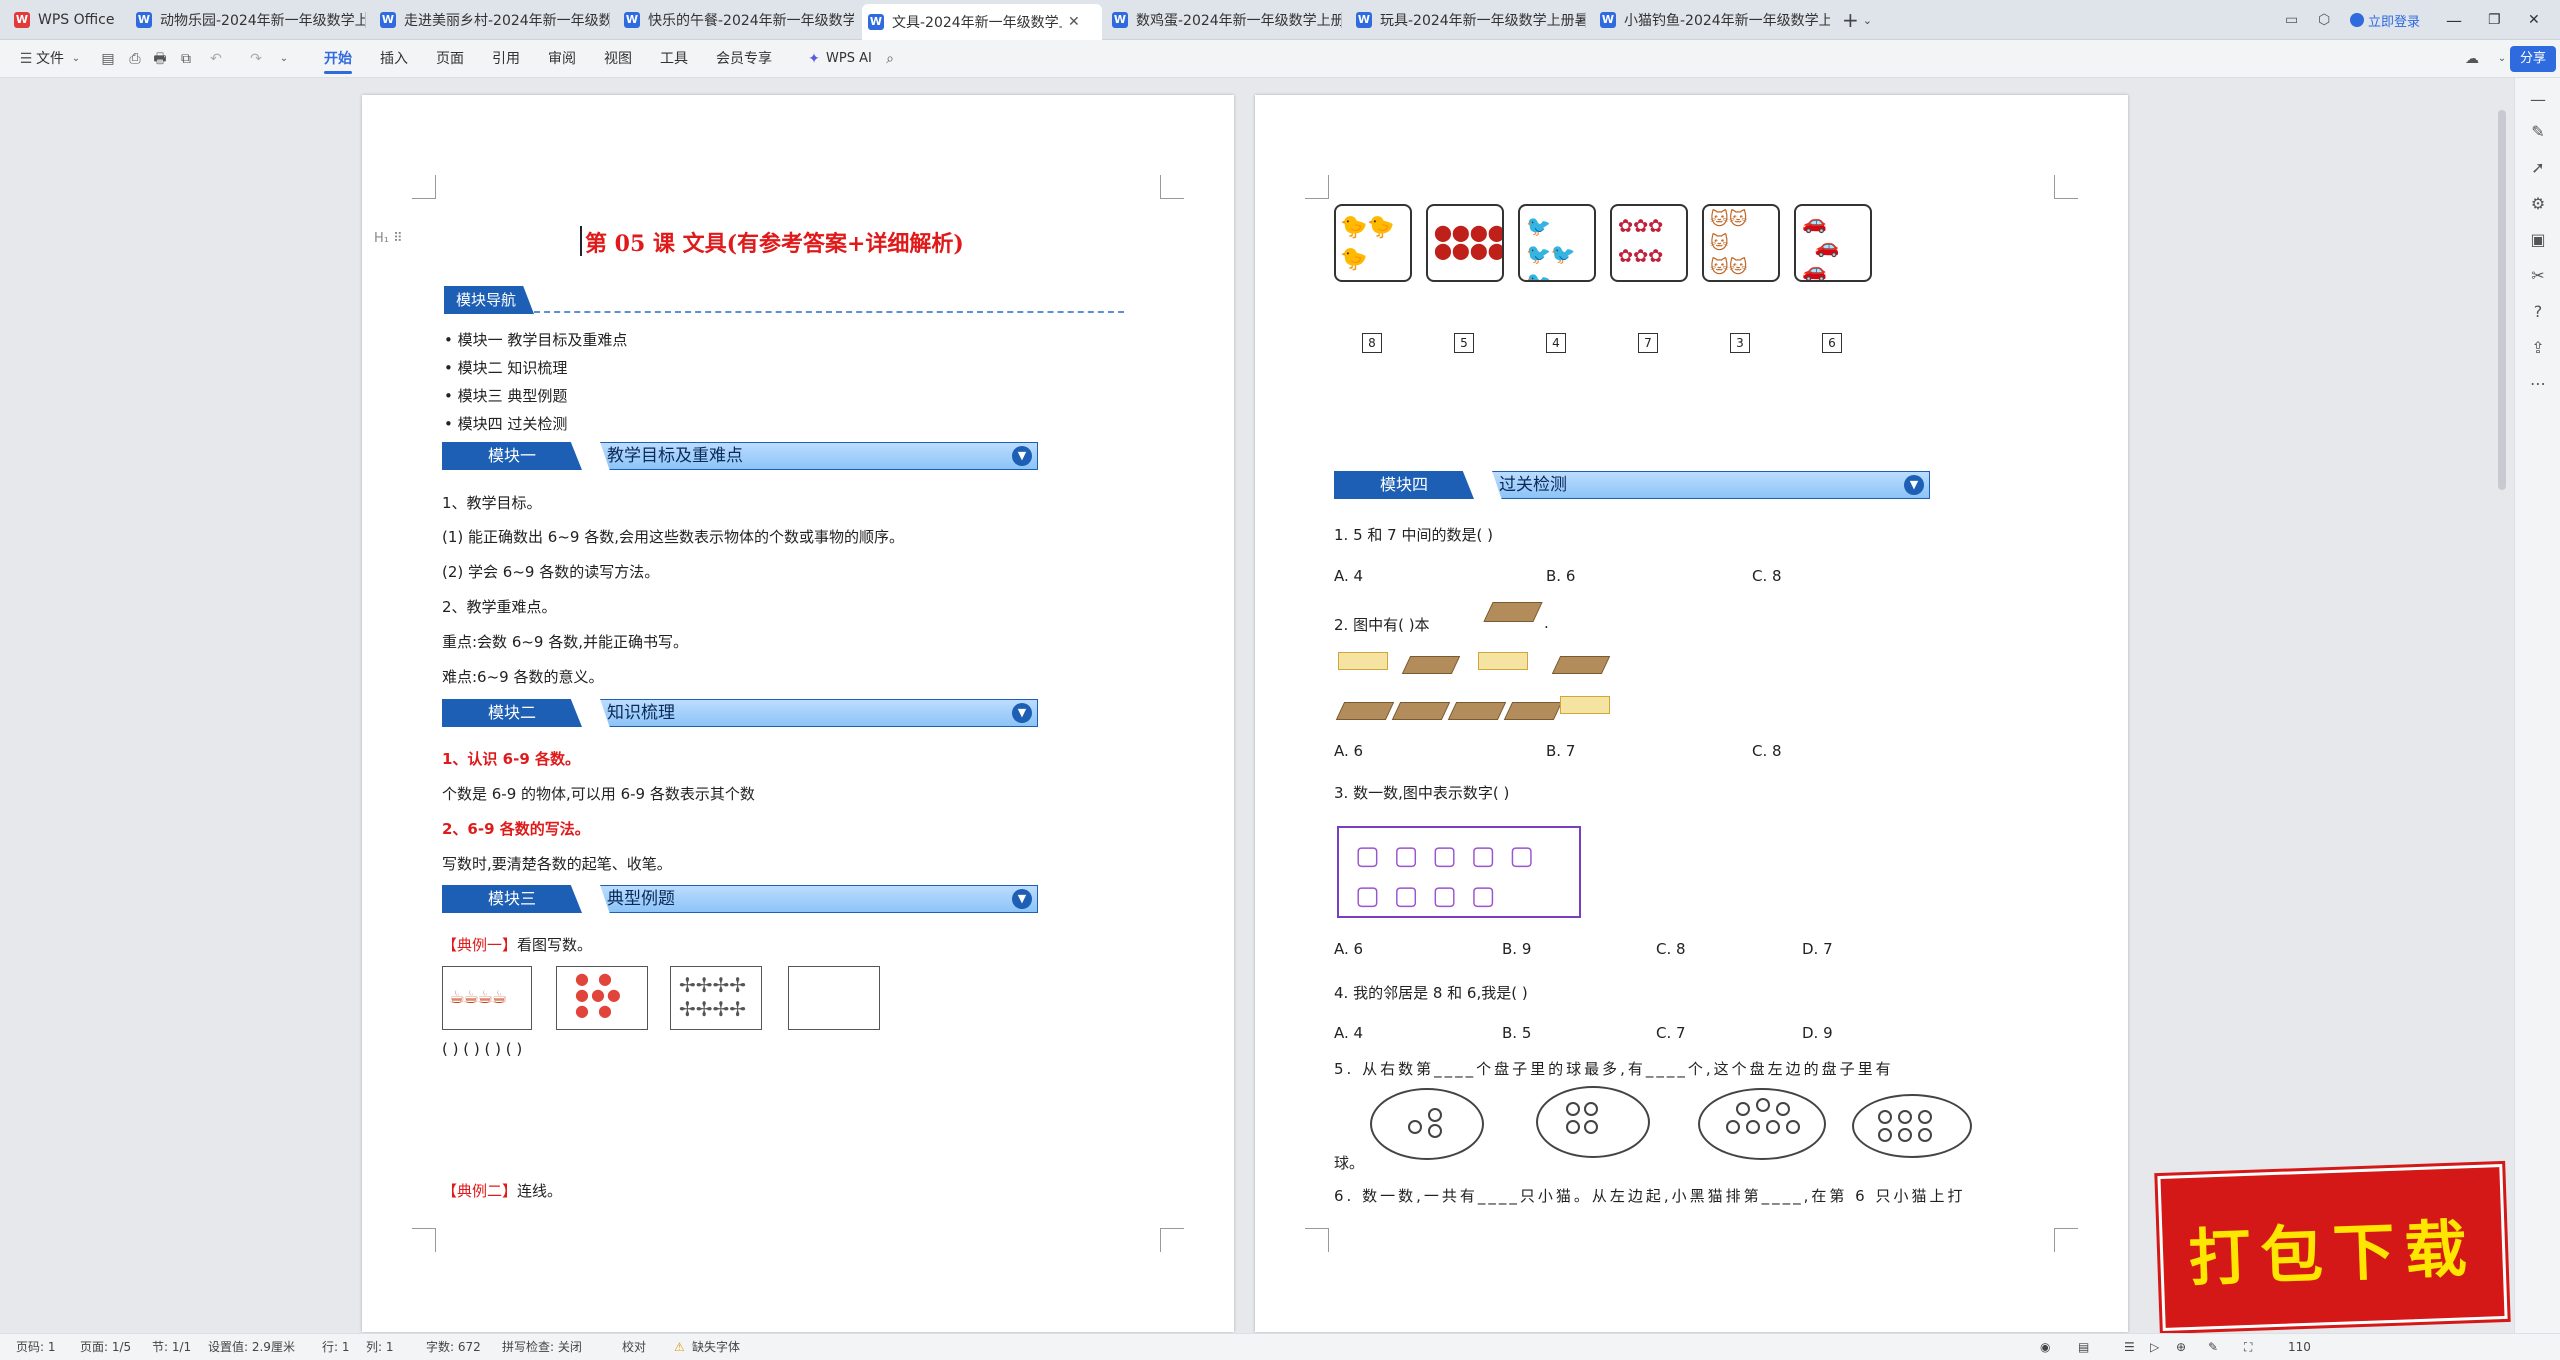 The width and height of the screenshot is (2560, 1360). What do you see at coordinates (2538, 132) in the screenshot?
I see `pen-icon: ✎` at bounding box center [2538, 132].